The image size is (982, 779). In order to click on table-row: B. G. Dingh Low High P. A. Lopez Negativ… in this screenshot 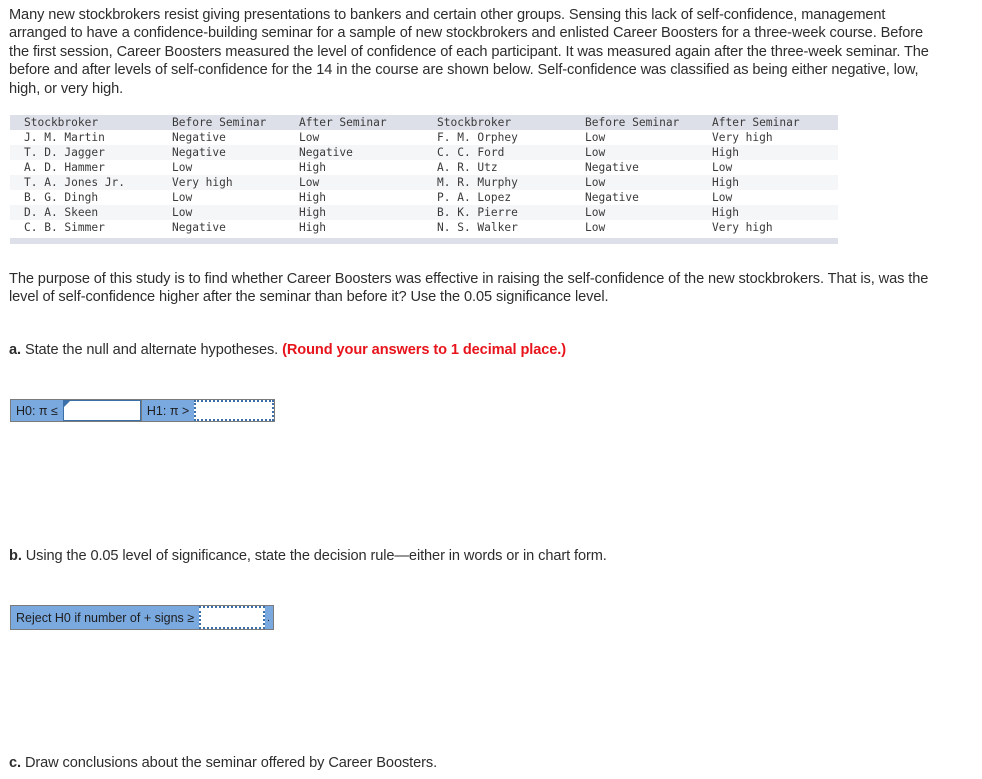, I will do `click(424, 197)`.